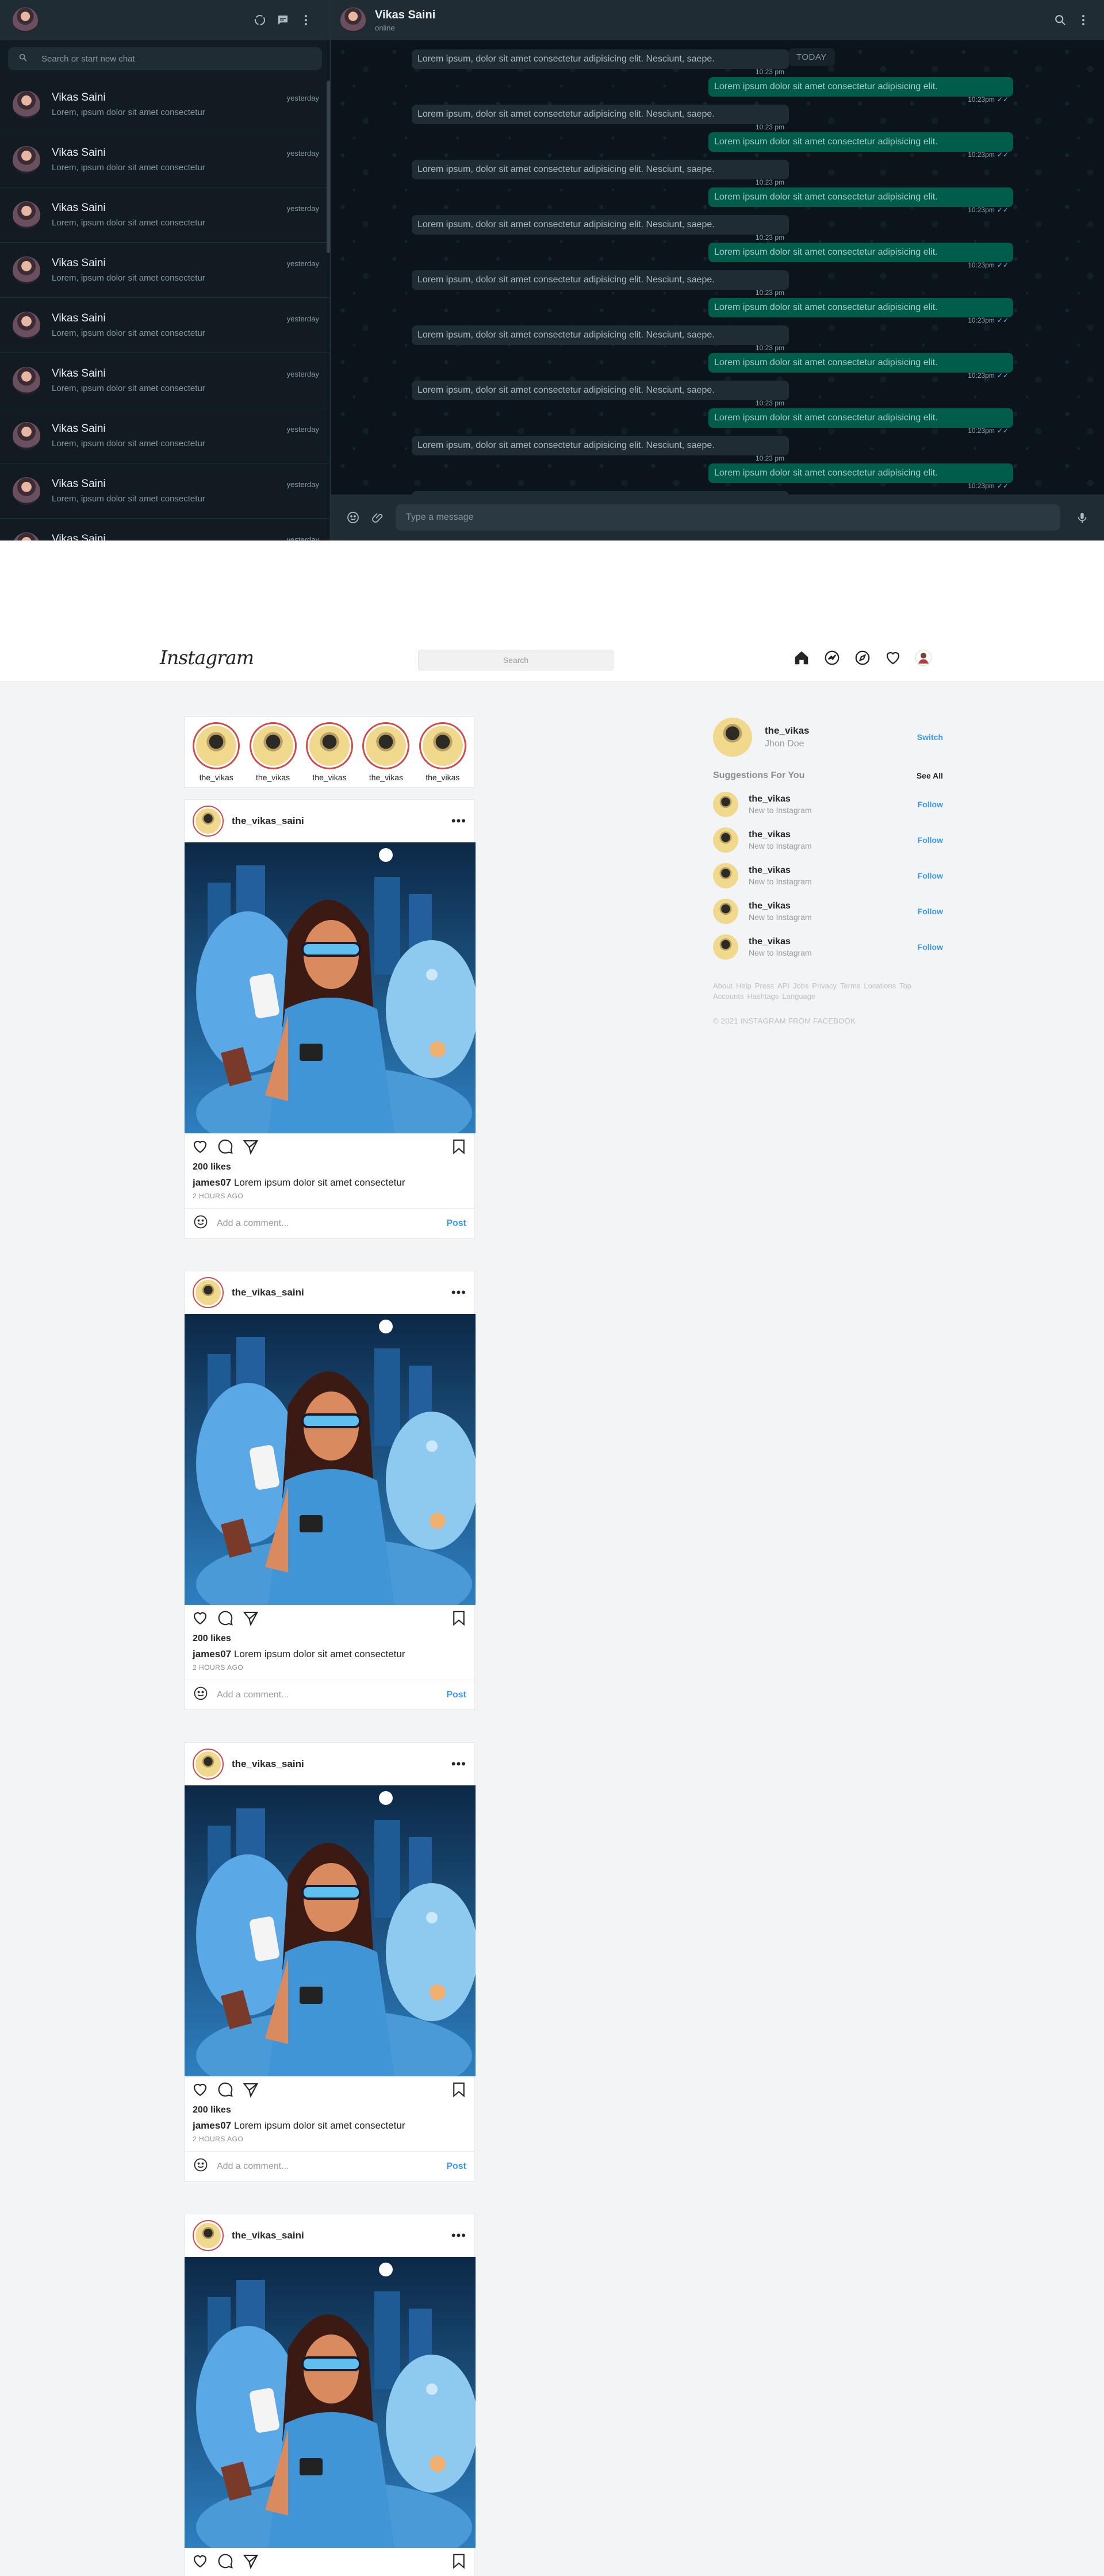 This screenshot has width=1104, height=2576. I want to click on search-input: Search or start new chat, so click(165, 58).